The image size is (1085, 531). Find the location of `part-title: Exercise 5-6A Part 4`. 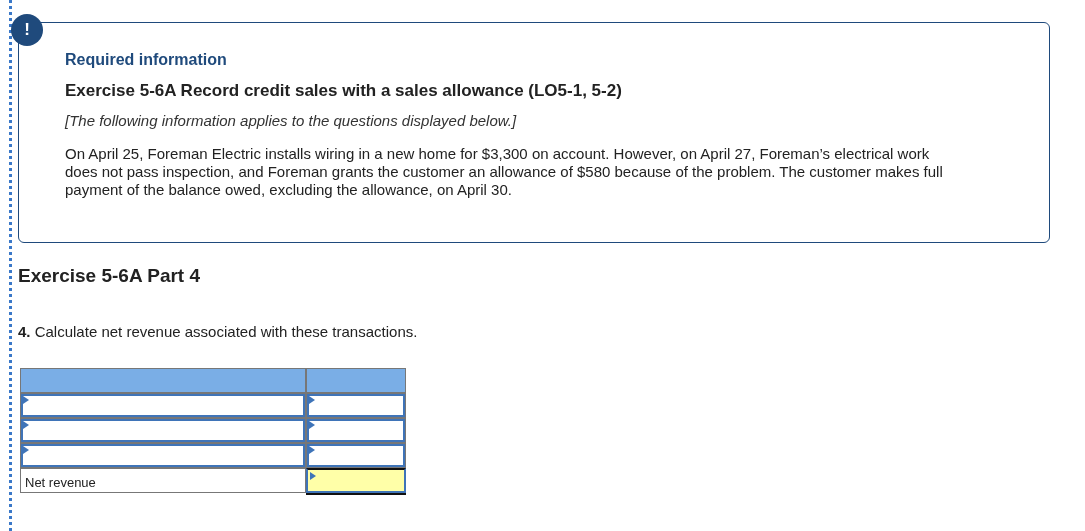

part-title: Exercise 5-6A Part 4 is located at coordinates (110, 276).